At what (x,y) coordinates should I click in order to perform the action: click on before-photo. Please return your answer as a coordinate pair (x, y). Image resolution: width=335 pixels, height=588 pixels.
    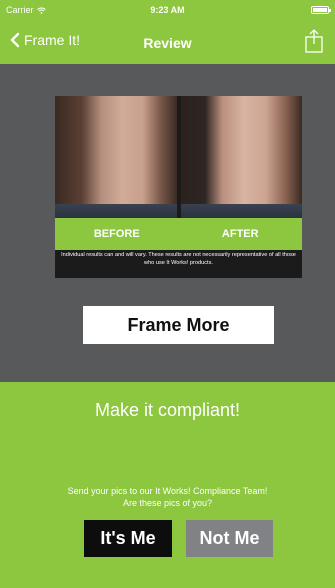
    Looking at the image, I should click on (116, 157).